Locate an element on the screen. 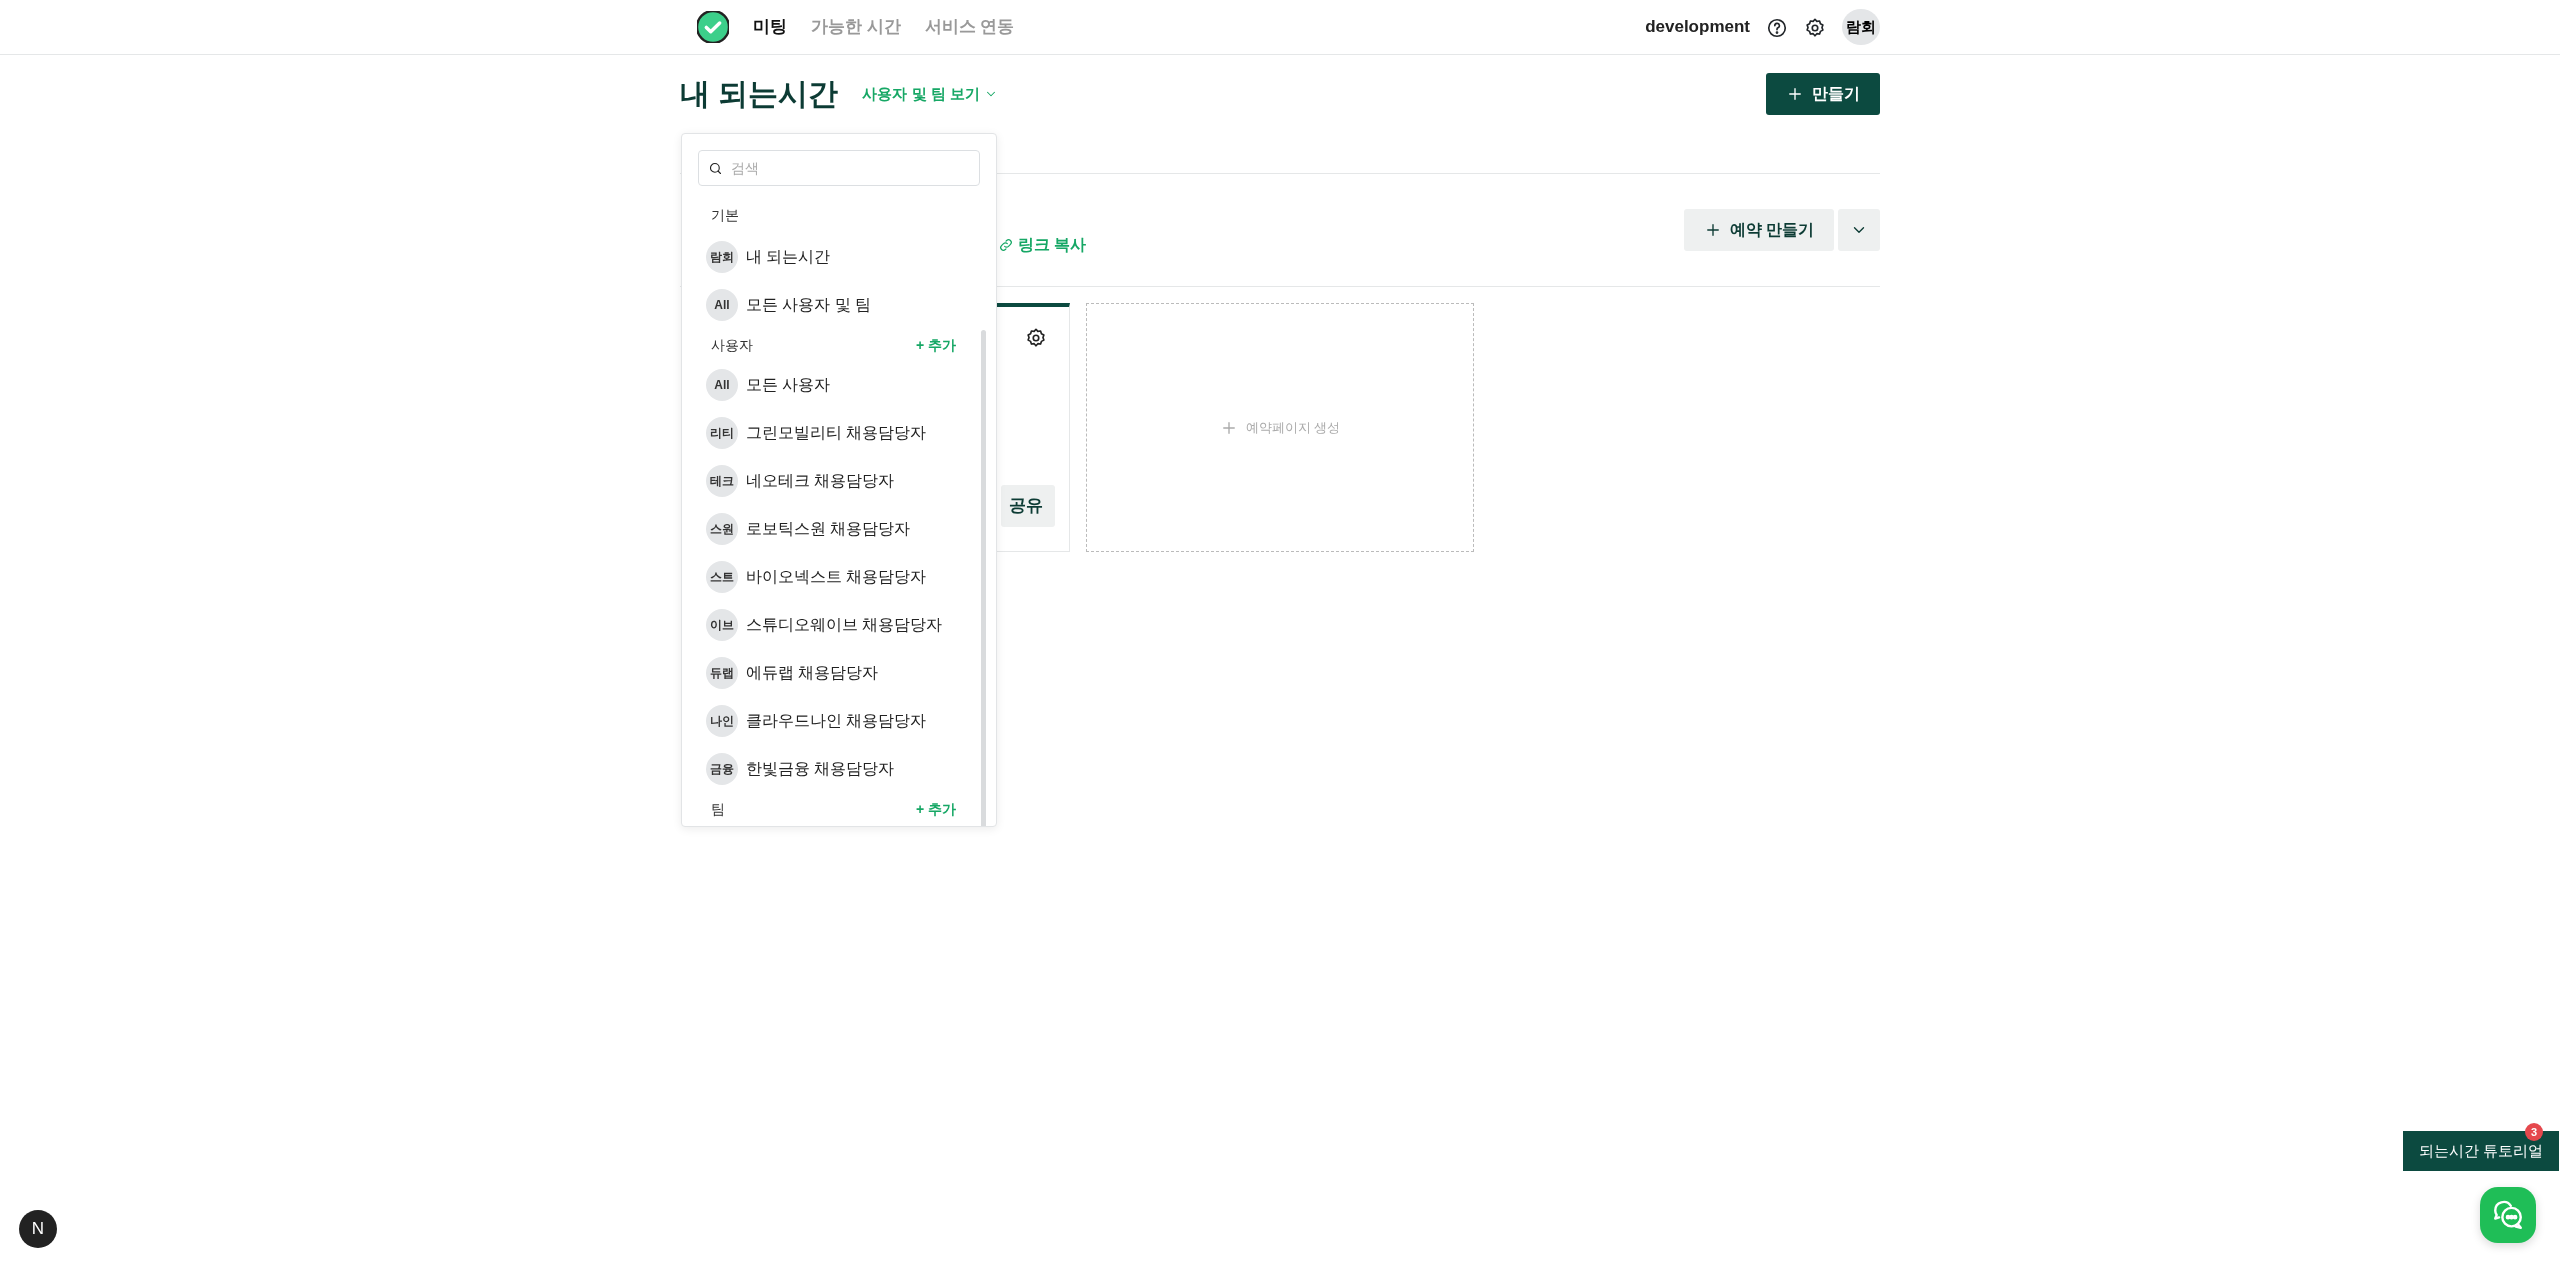 This screenshot has height=1267, width=2560. notification-badge: 3 is located at coordinates (2534, 1132).